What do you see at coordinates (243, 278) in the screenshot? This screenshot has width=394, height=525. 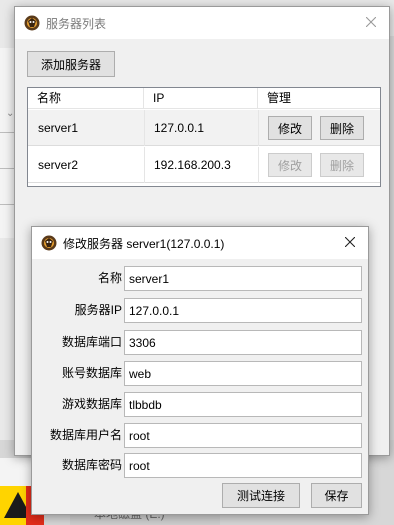 I see `name-field` at bounding box center [243, 278].